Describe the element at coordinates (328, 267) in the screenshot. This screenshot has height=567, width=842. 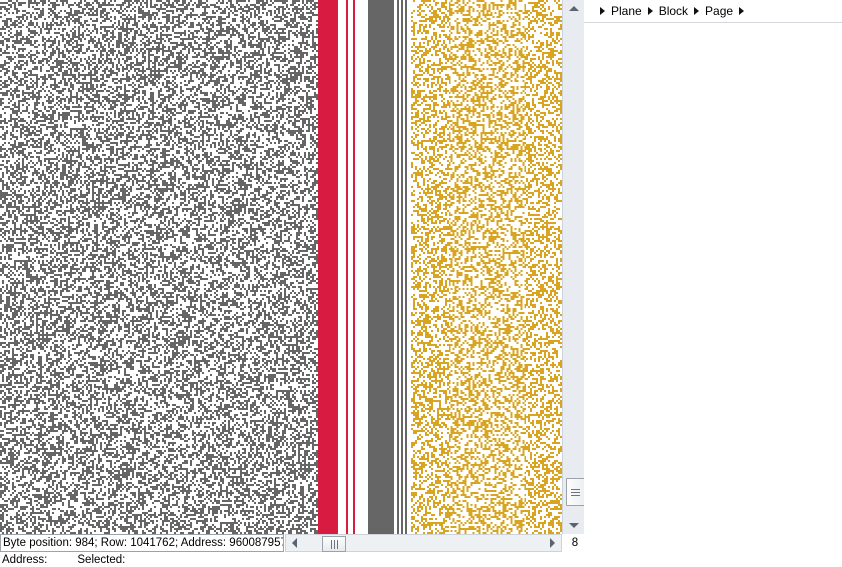
I see `band-spare-red-solid` at that location.